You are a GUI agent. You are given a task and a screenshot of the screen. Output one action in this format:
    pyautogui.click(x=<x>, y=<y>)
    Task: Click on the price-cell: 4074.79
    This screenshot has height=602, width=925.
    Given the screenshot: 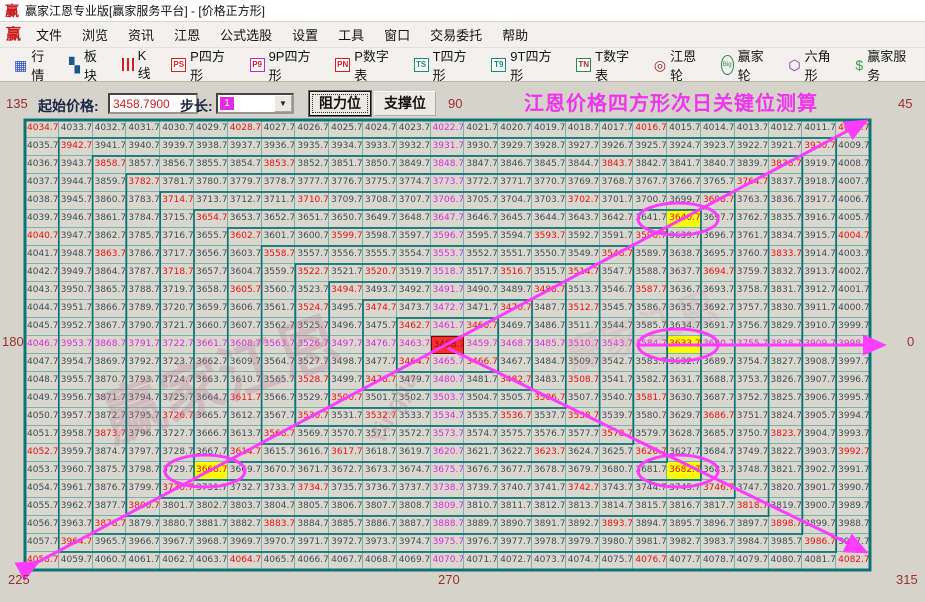 What is the action you would take?
    pyautogui.click(x=582, y=561)
    